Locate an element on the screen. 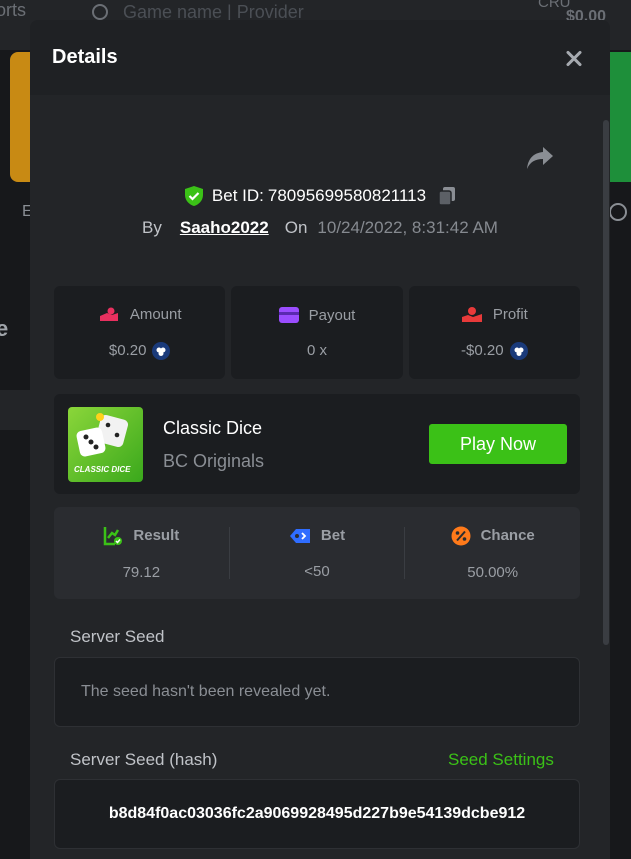 This screenshot has height=859, width=631. stat-label: Bet is located at coordinates (333, 535).